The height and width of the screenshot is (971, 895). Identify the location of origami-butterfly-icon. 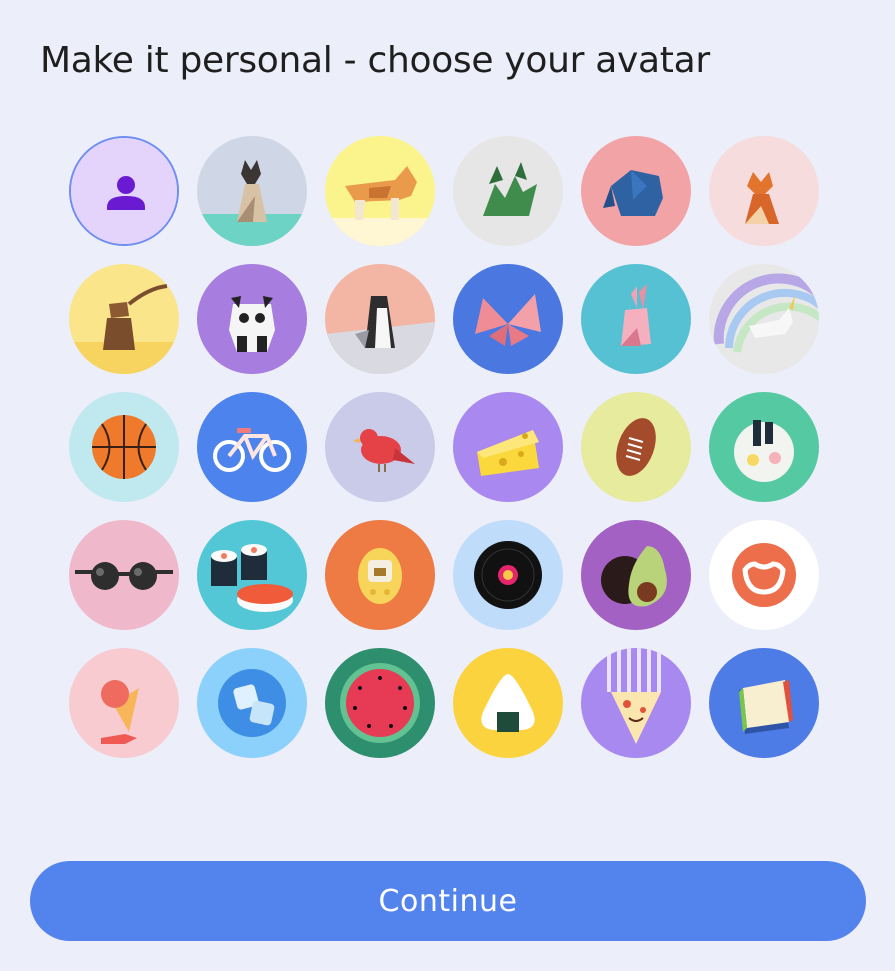
(508, 319).